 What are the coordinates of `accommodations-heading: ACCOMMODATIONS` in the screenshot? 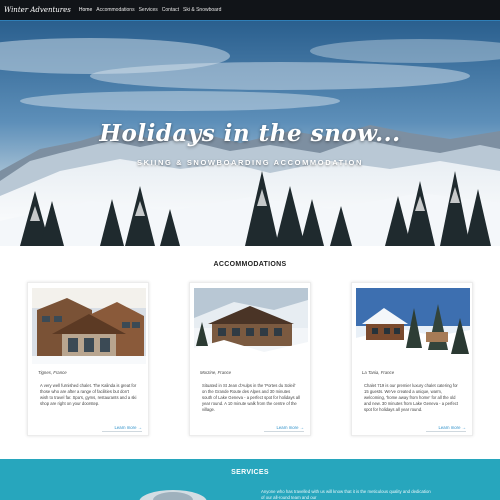 It's located at (250, 264).